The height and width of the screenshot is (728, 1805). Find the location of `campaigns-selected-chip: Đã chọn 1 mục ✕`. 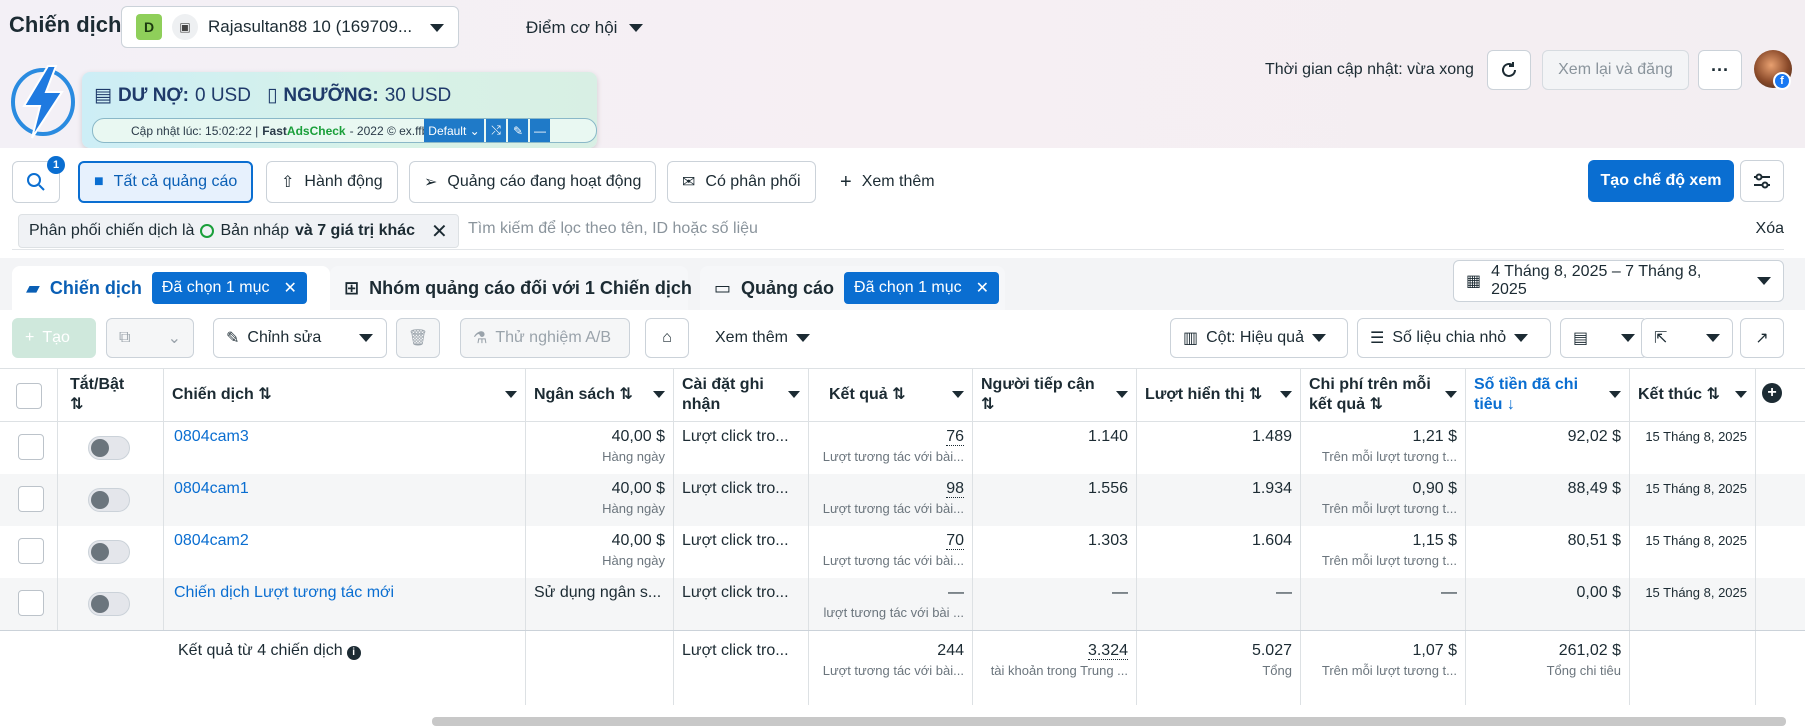

campaigns-selected-chip: Đã chọn 1 mục ✕ is located at coordinates (229, 288).